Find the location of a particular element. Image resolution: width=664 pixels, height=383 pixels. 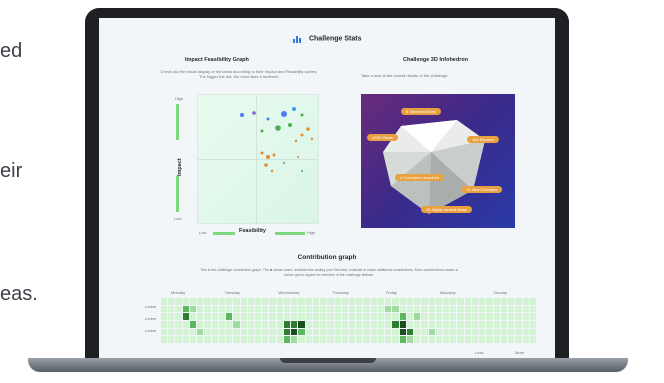

badge-value: 1200 is located at coordinates (376, 137).